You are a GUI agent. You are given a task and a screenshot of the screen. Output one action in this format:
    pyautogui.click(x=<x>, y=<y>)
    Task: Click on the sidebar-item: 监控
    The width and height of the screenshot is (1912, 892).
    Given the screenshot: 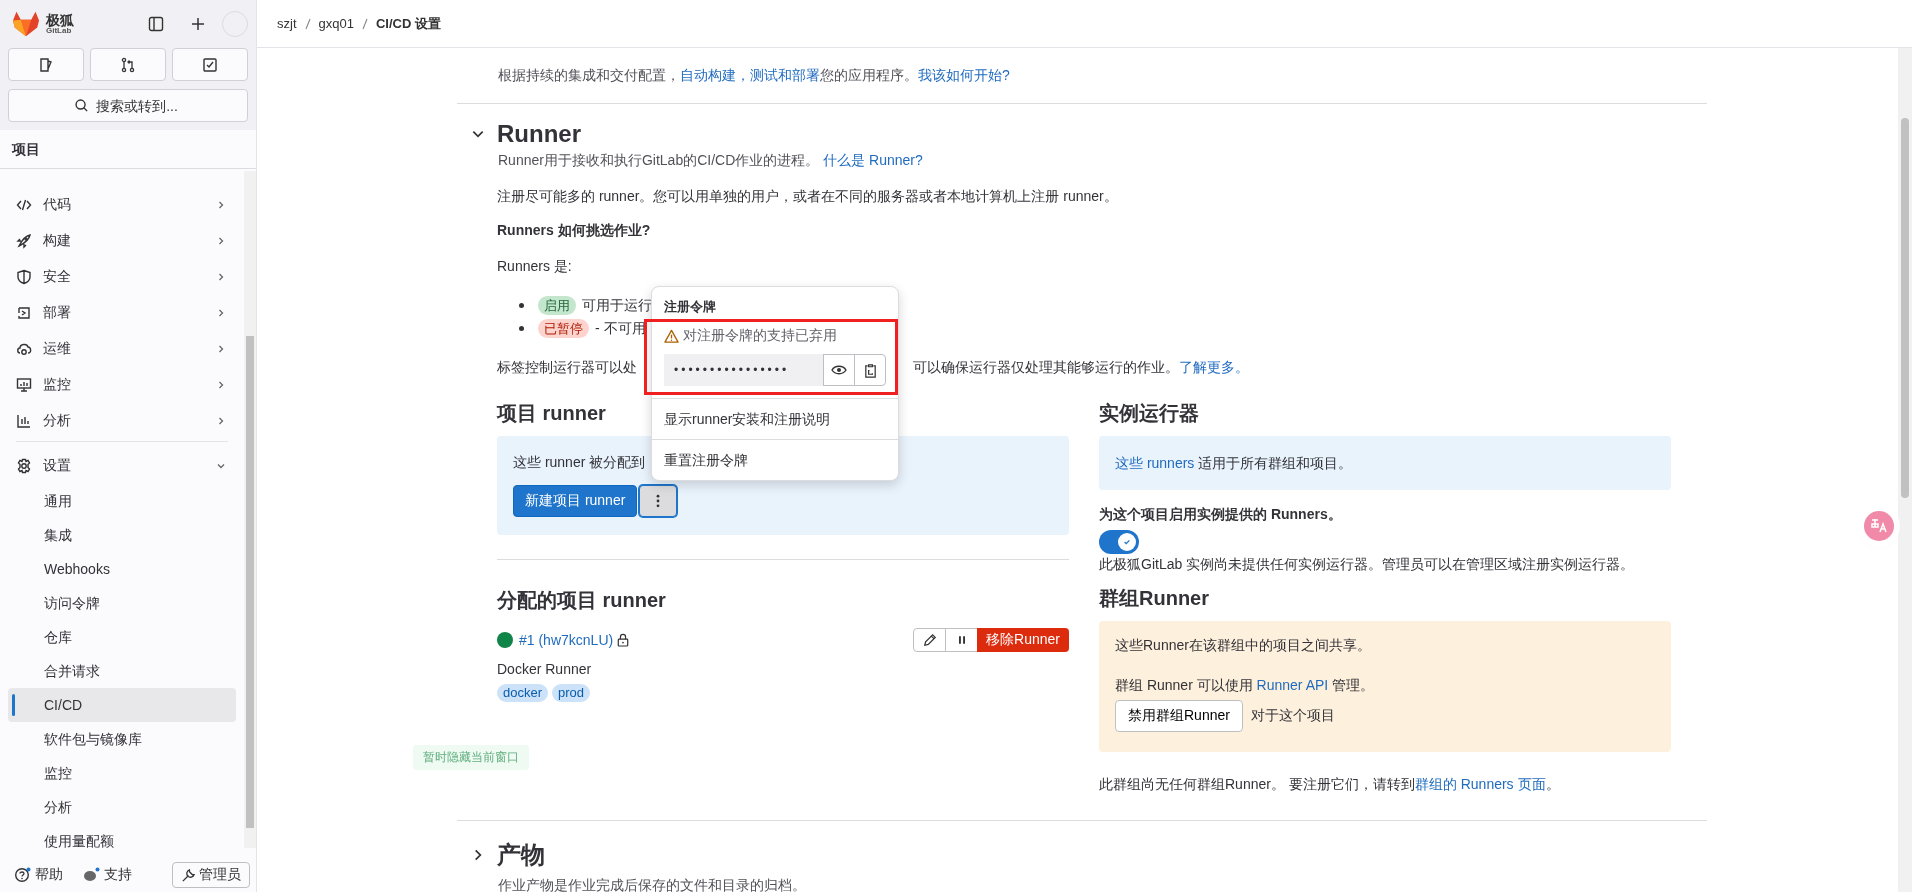 What is the action you would take?
    pyautogui.click(x=122, y=385)
    